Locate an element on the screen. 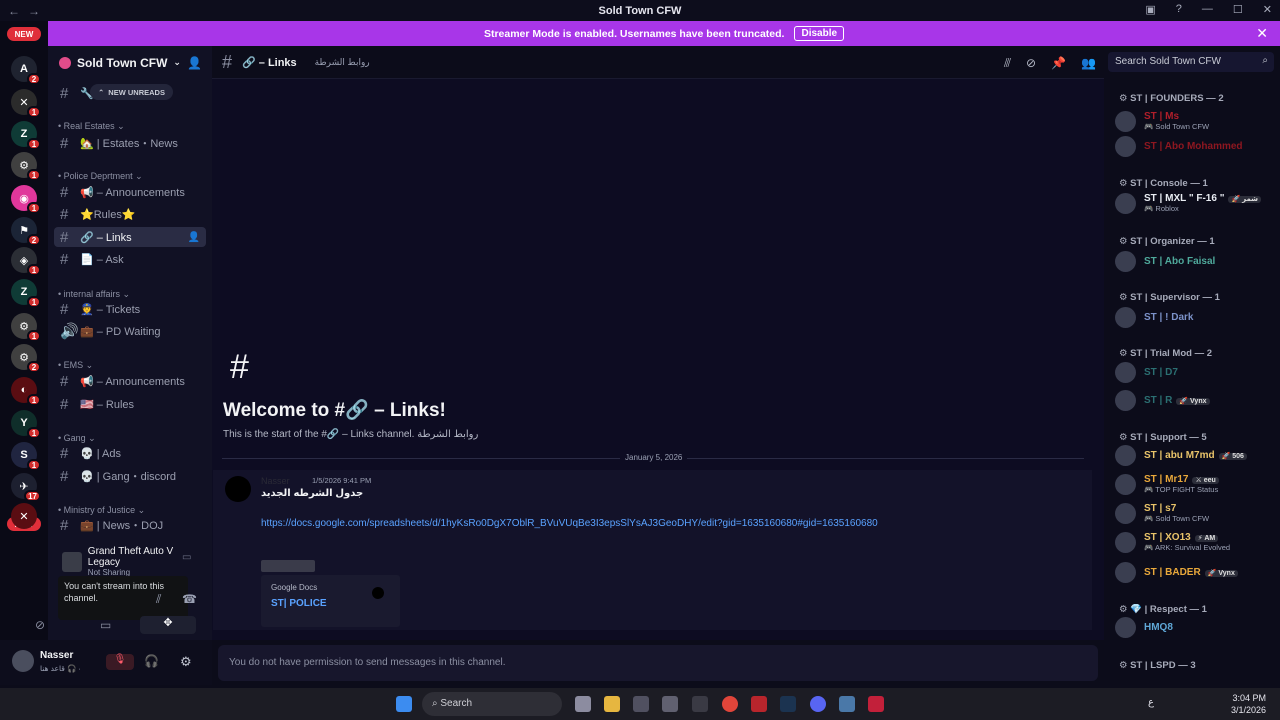  link-embed: Google Docs ST| POLICE is located at coordinates (330, 601).